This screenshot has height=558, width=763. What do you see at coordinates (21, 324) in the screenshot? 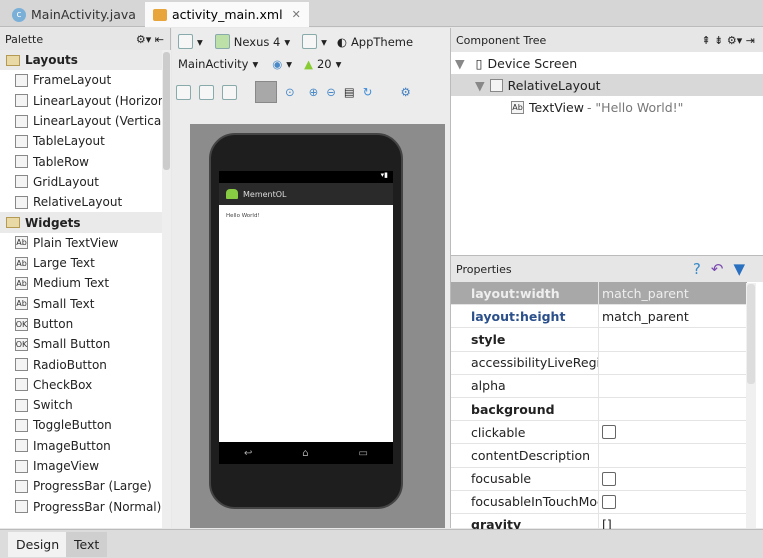
I see `button-icon: OK` at bounding box center [21, 324].